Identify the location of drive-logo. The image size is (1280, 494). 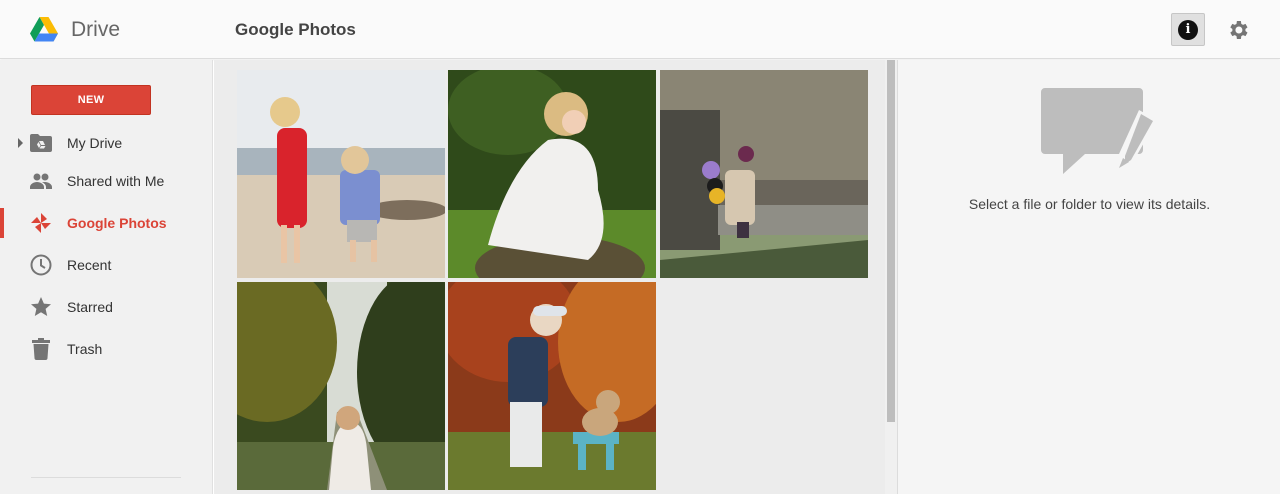
(44, 29).